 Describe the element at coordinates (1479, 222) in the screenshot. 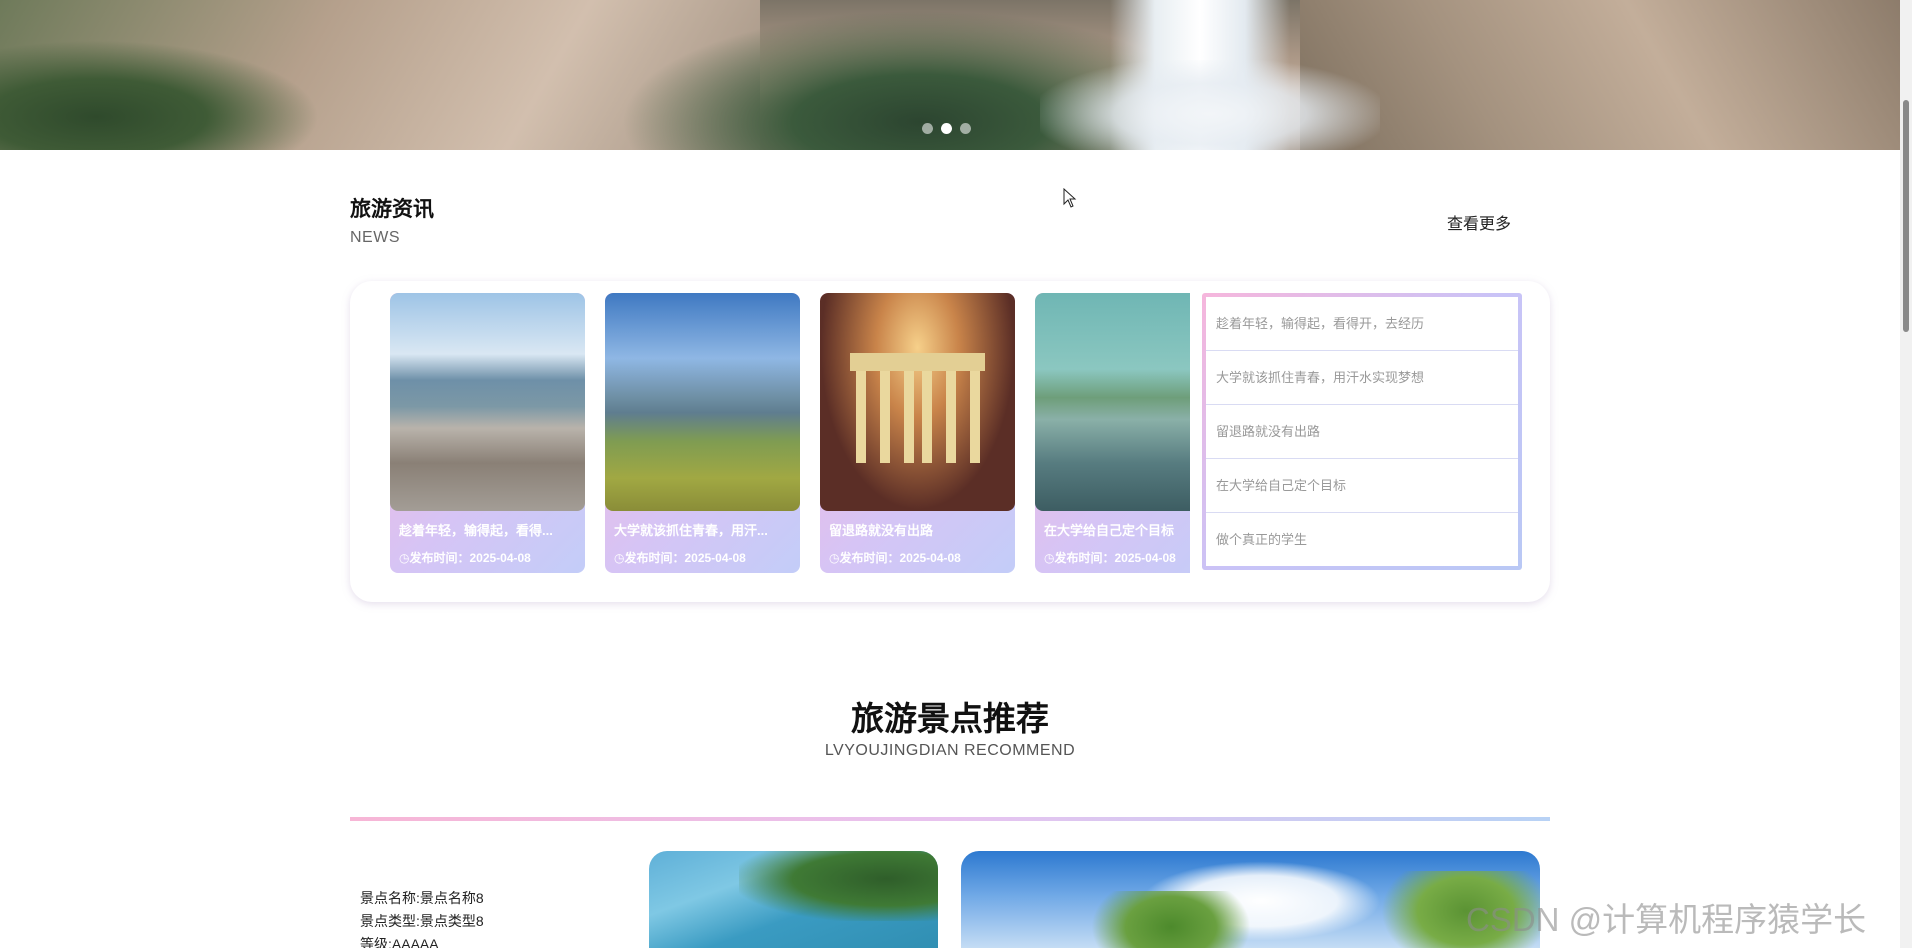

I see `view-more-button: 查看更多` at that location.